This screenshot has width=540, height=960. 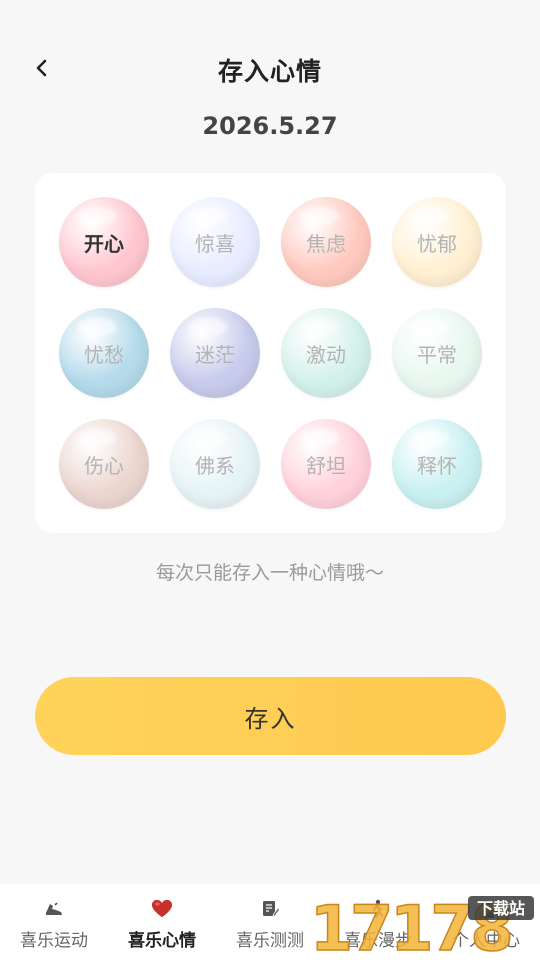 I want to click on date-label: 2026.5.27, so click(x=270, y=126).